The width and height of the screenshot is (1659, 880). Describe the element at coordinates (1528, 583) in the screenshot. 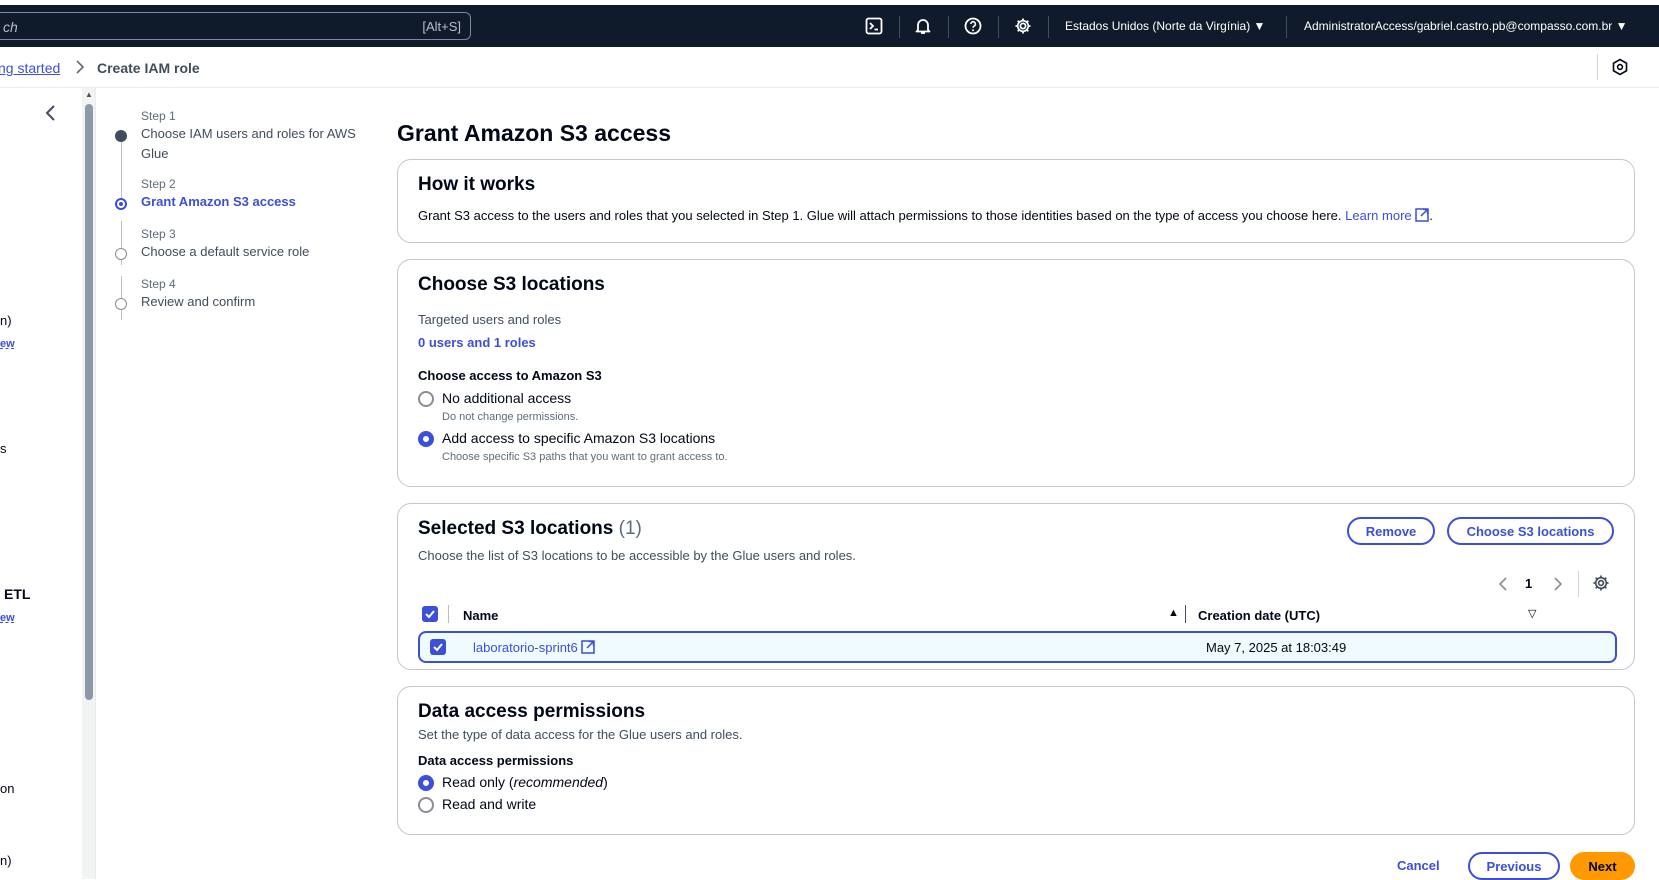

I see `page-number: 1` at that location.